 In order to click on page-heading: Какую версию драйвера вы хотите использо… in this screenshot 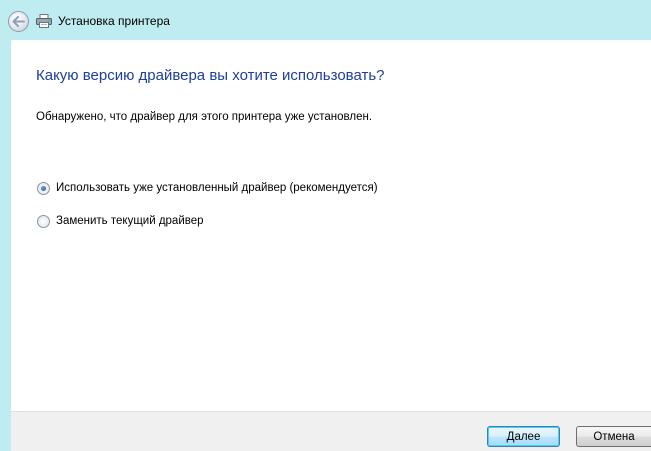, I will do `click(210, 75)`.